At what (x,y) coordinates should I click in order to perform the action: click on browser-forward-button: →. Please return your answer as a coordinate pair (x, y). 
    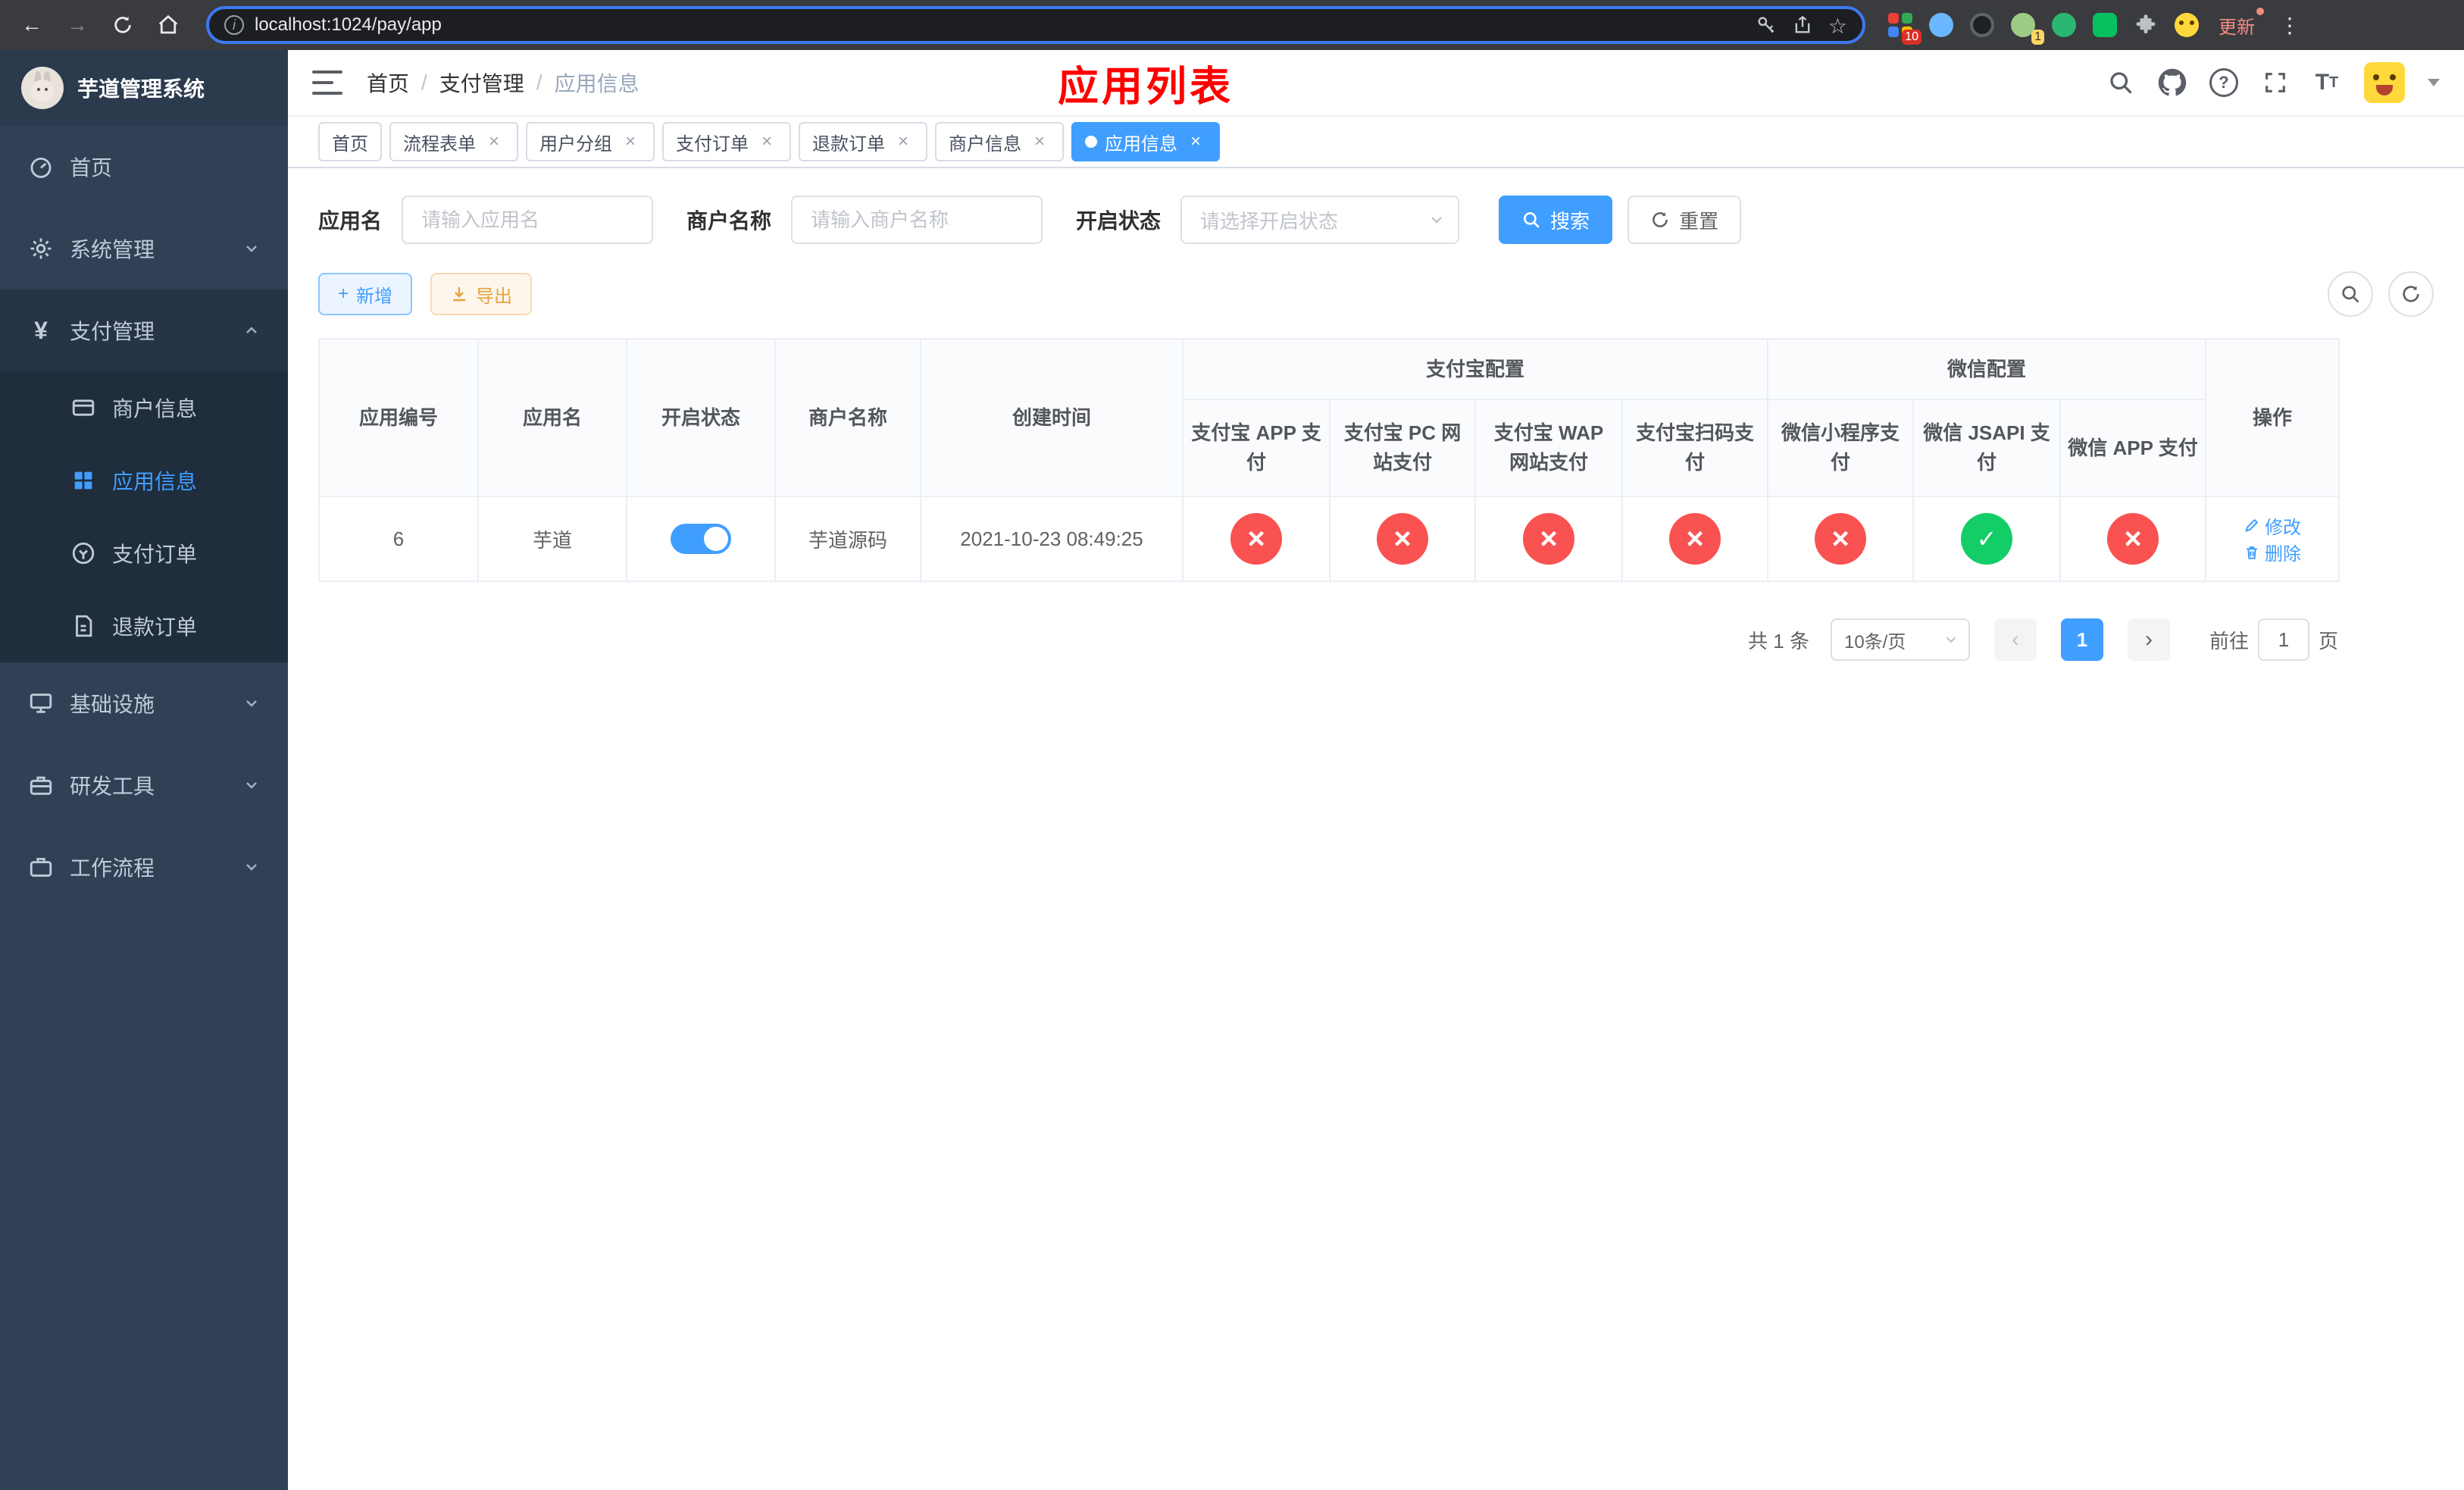
    Looking at the image, I should click on (77, 25).